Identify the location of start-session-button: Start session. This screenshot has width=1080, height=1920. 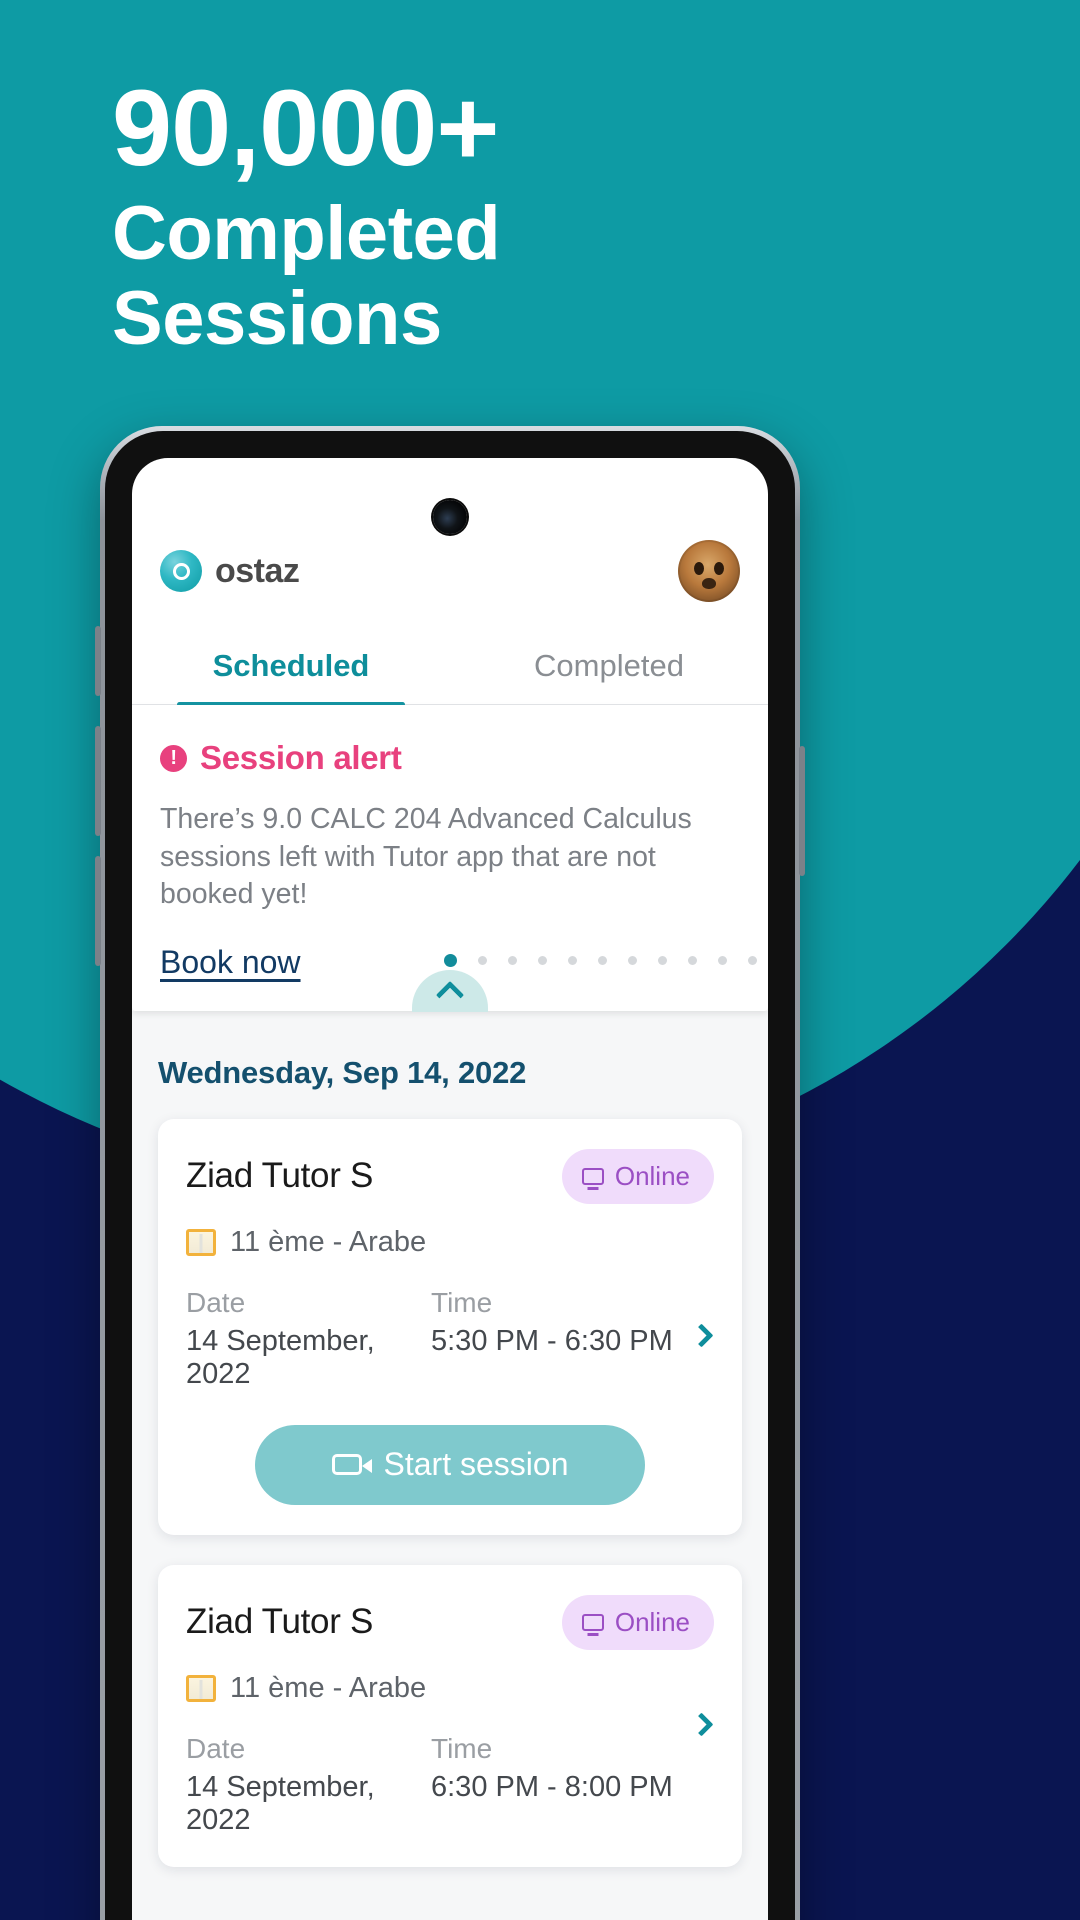
(450, 1464).